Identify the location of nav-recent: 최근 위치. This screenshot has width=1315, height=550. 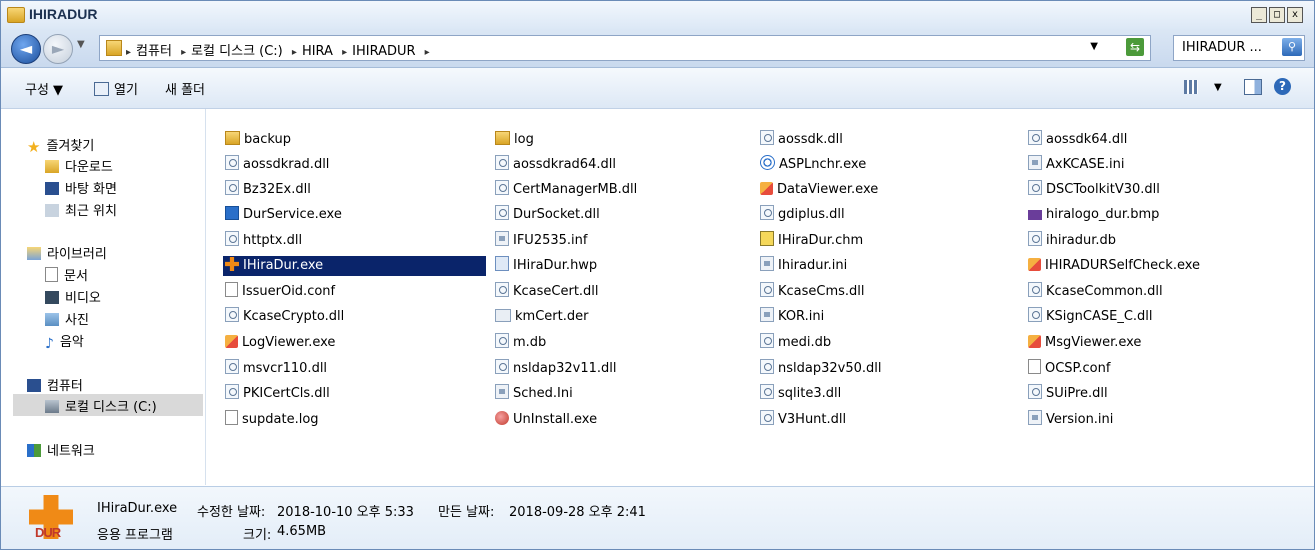
(81, 209).